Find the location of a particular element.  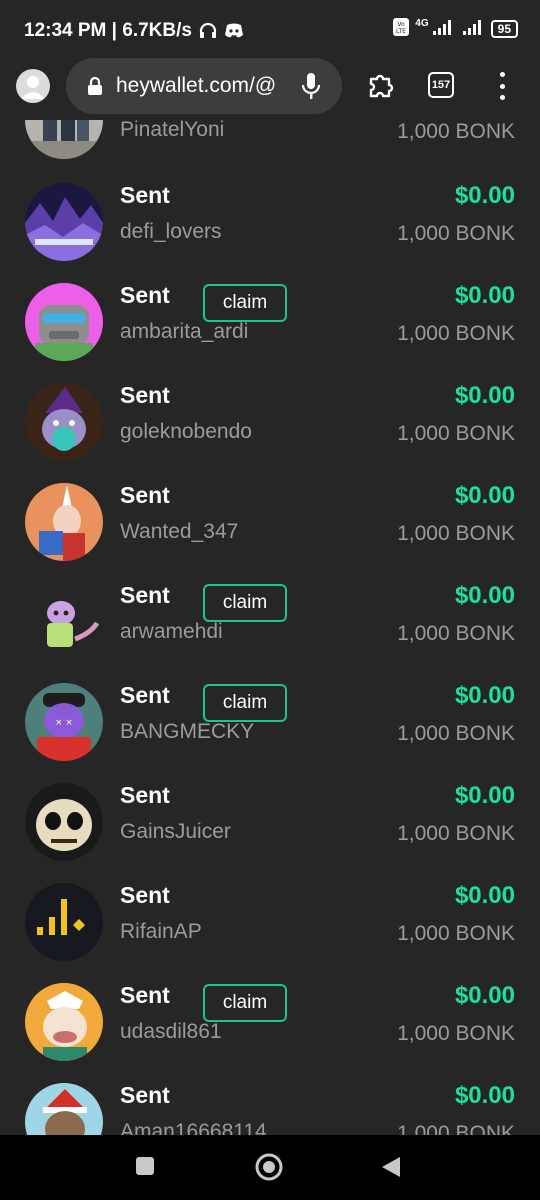

username: arwamehdi is located at coordinates (171, 631).